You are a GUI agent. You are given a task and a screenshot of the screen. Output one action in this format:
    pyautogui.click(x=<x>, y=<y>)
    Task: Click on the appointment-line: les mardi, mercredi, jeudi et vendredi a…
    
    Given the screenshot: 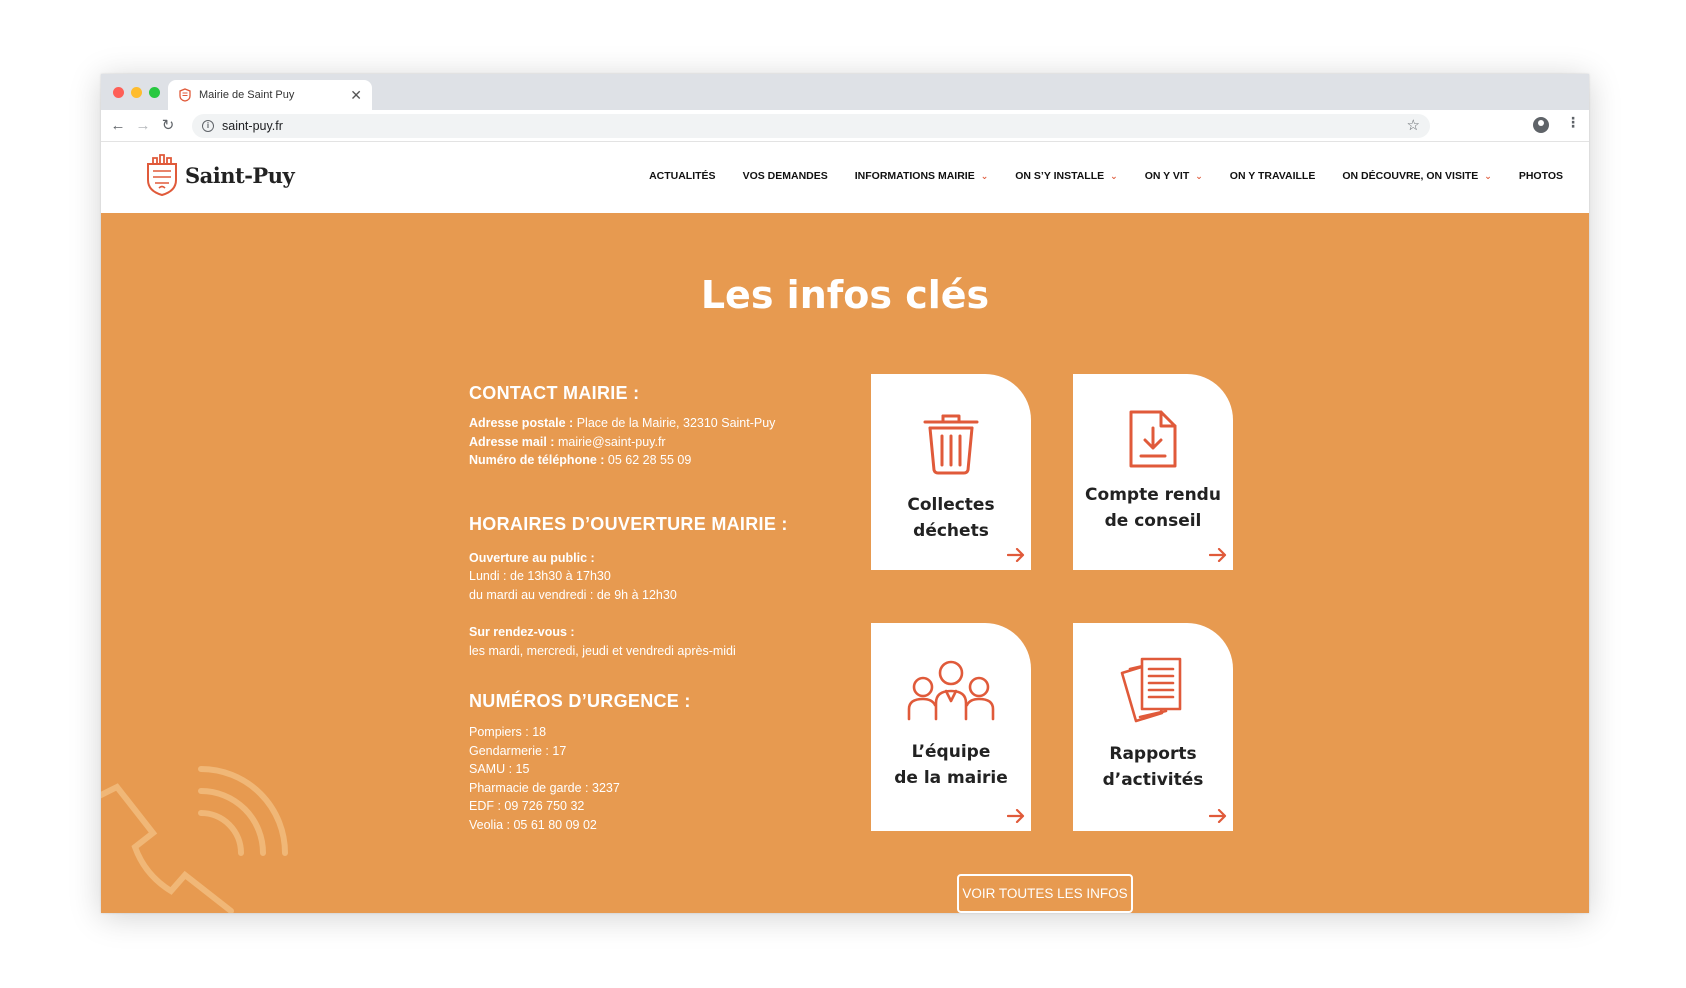 What is the action you would take?
    pyautogui.click(x=602, y=650)
    